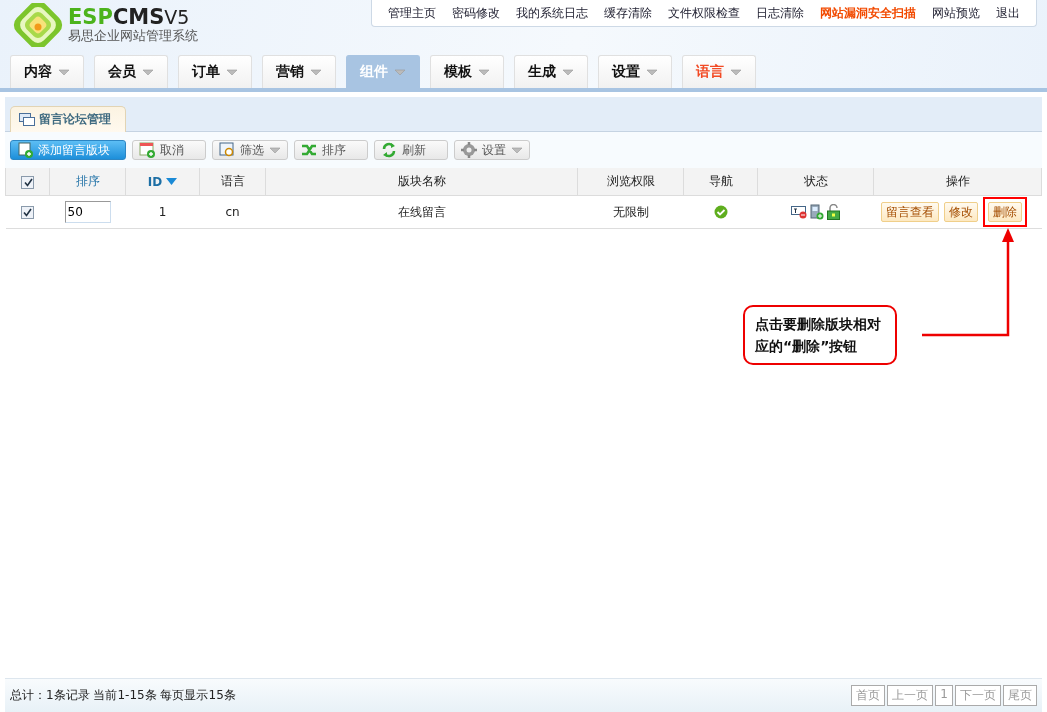 Image resolution: width=1047 pixels, height=712 pixels. Describe the element at coordinates (630, 181) in the screenshot. I see `column-header: 浏览权限` at that location.